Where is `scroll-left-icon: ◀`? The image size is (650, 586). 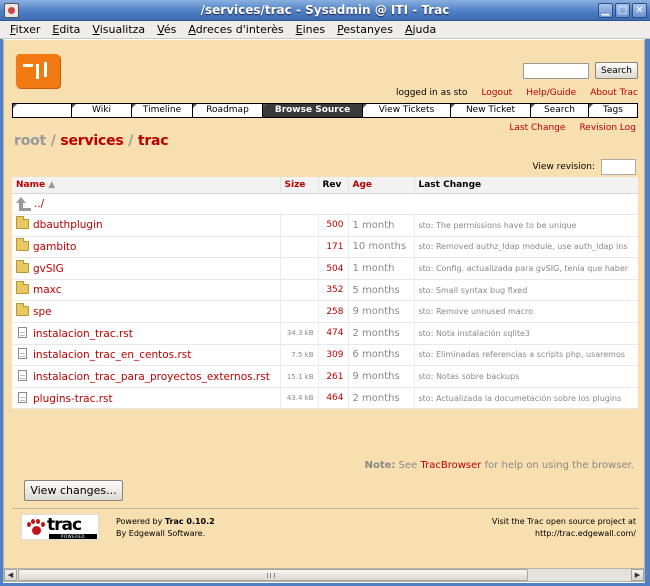 scroll-left-icon: ◀ is located at coordinates (10, 575).